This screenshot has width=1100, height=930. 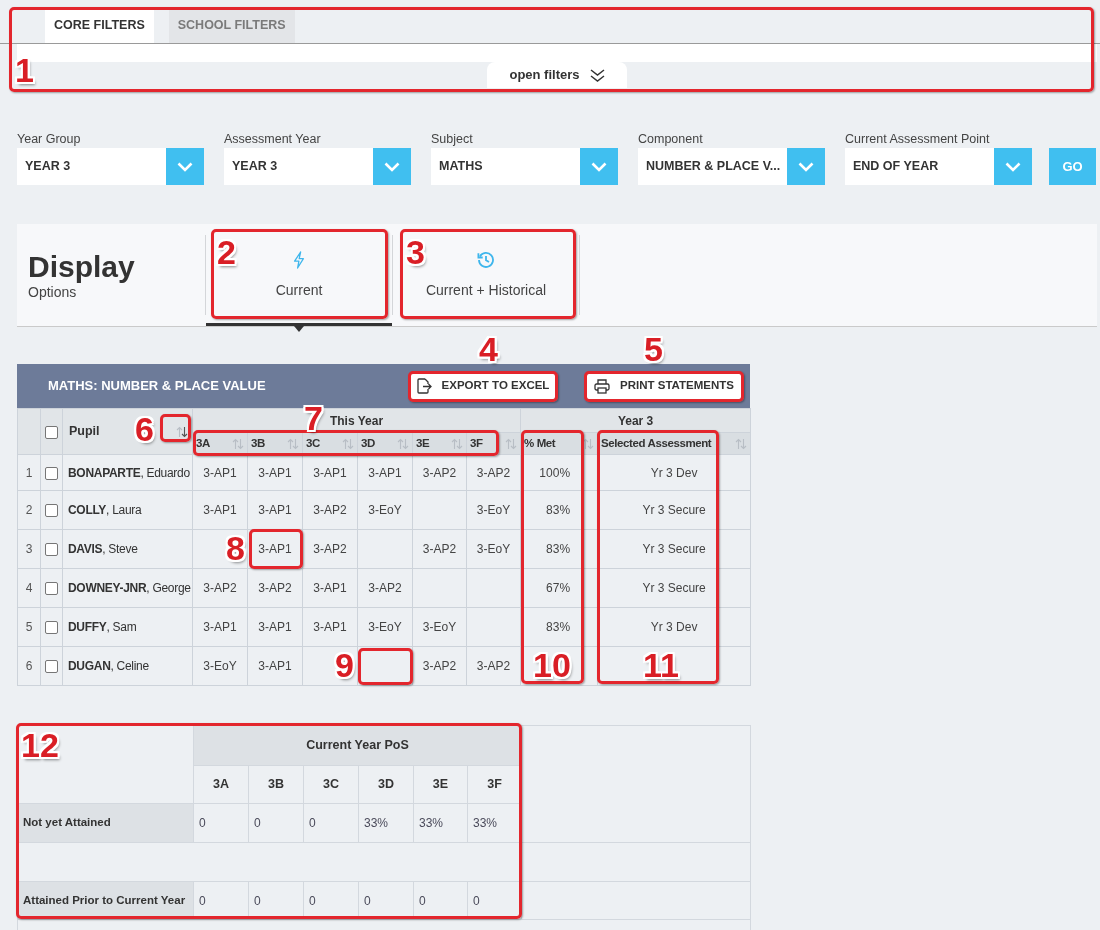 I want to click on double-chevron-down-icon, so click(x=597, y=75).